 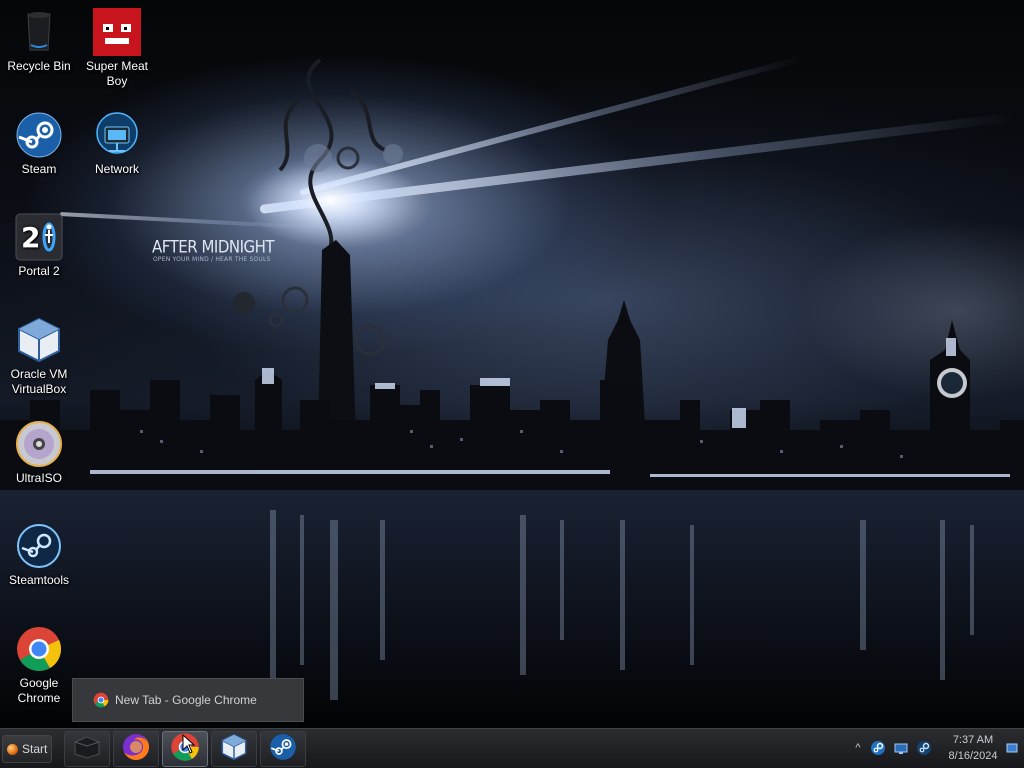 I want to click on tray-network-icon, so click(x=901, y=748).